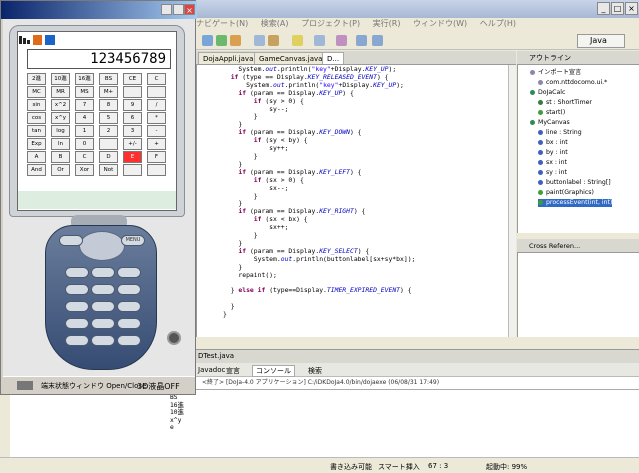 The width and height of the screenshot is (639, 473). What do you see at coordinates (233, 371) in the screenshot?
I see `tab-declaration: 宣言` at bounding box center [233, 371].